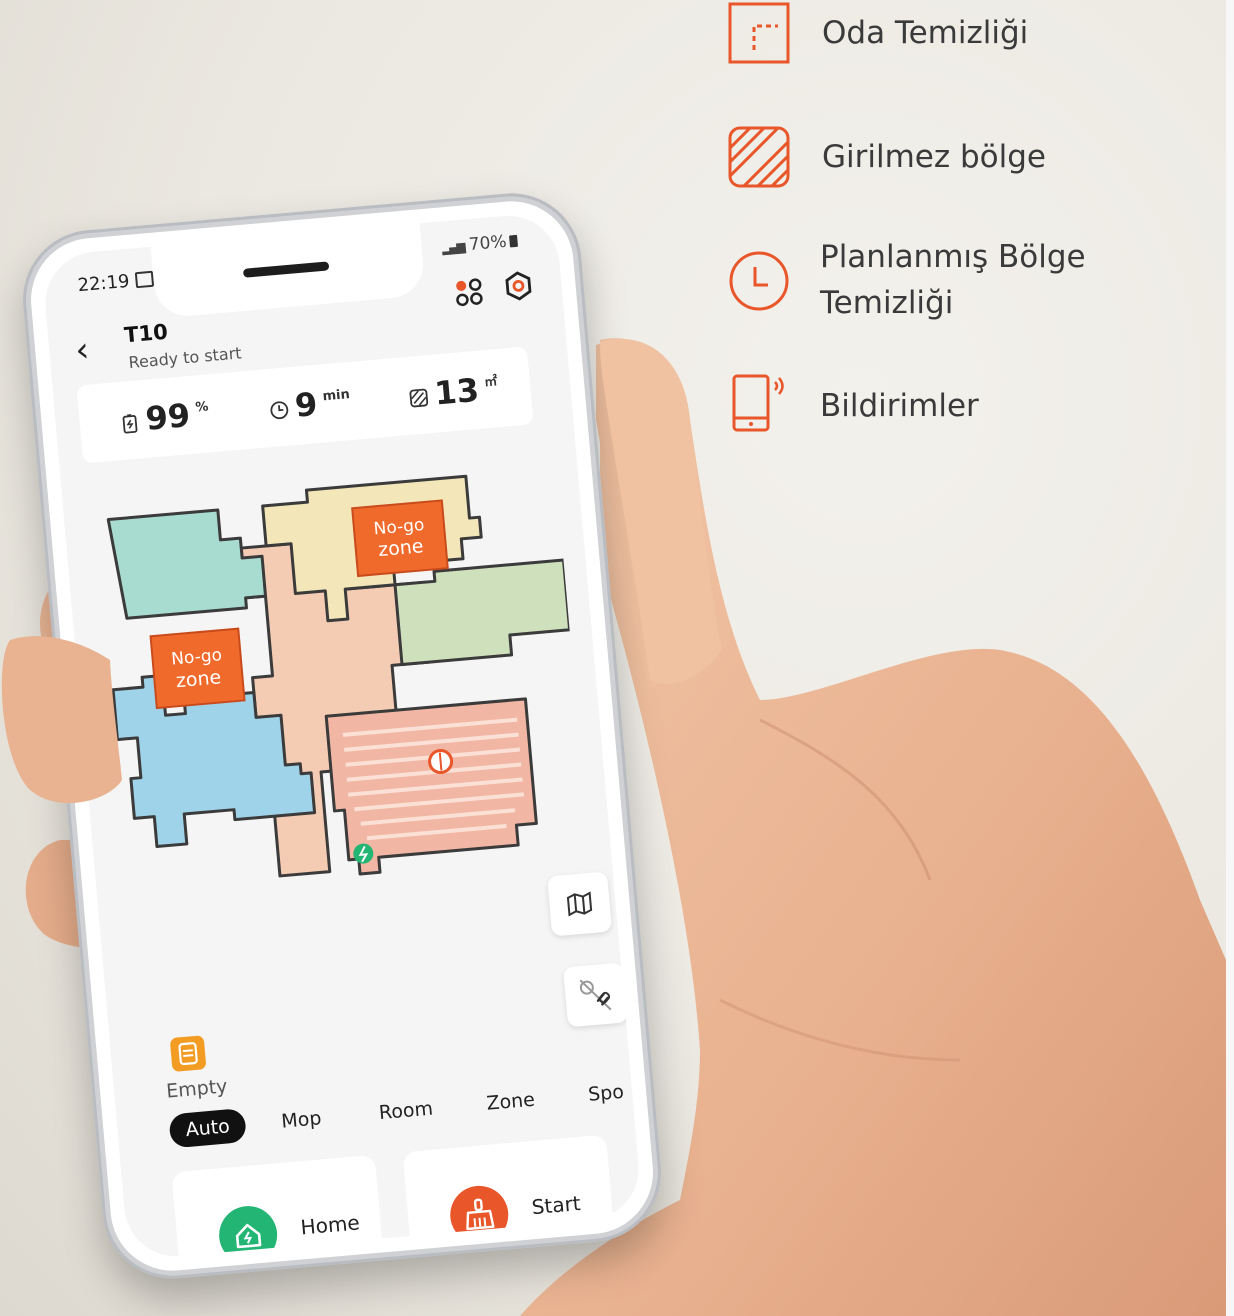 The image size is (1234, 1316). I want to click on start-label: Start, so click(556, 1205).